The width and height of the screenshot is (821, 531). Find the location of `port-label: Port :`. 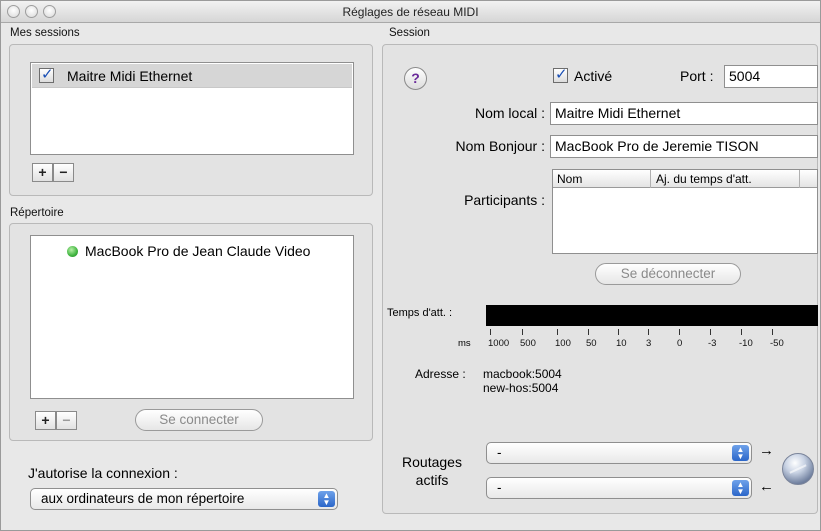

port-label: Port : is located at coordinates (697, 76).